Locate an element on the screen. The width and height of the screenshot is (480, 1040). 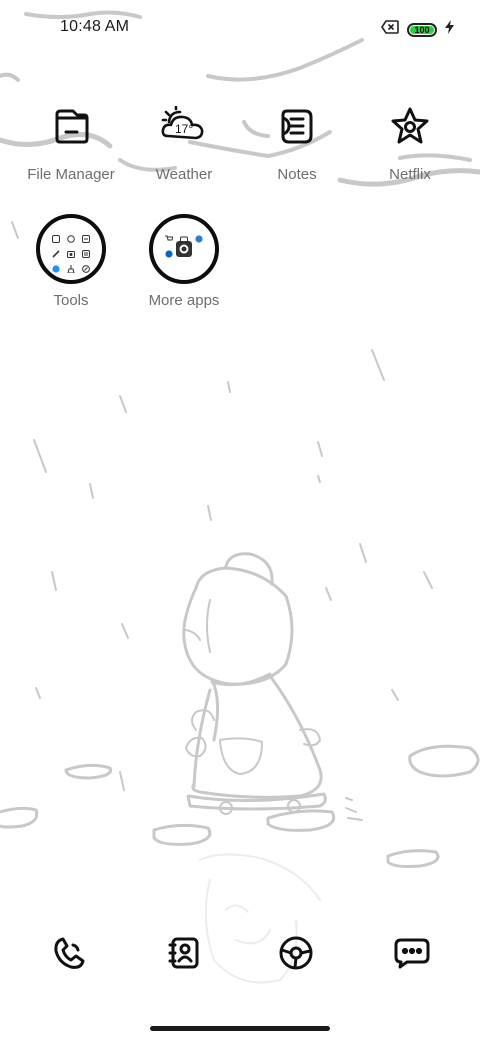
dock-contacts is located at coordinates (184, 955).